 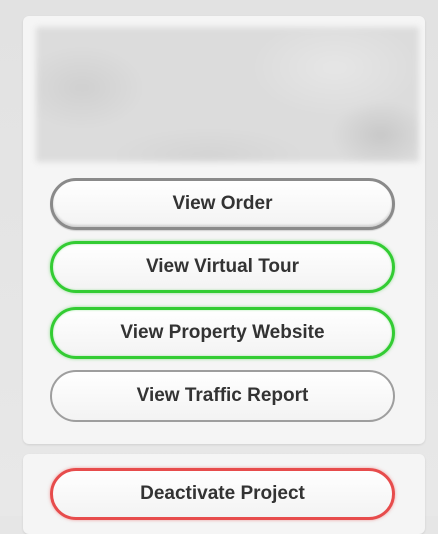 I want to click on view-traffic-report-label: View Traffic Report, so click(x=222, y=395).